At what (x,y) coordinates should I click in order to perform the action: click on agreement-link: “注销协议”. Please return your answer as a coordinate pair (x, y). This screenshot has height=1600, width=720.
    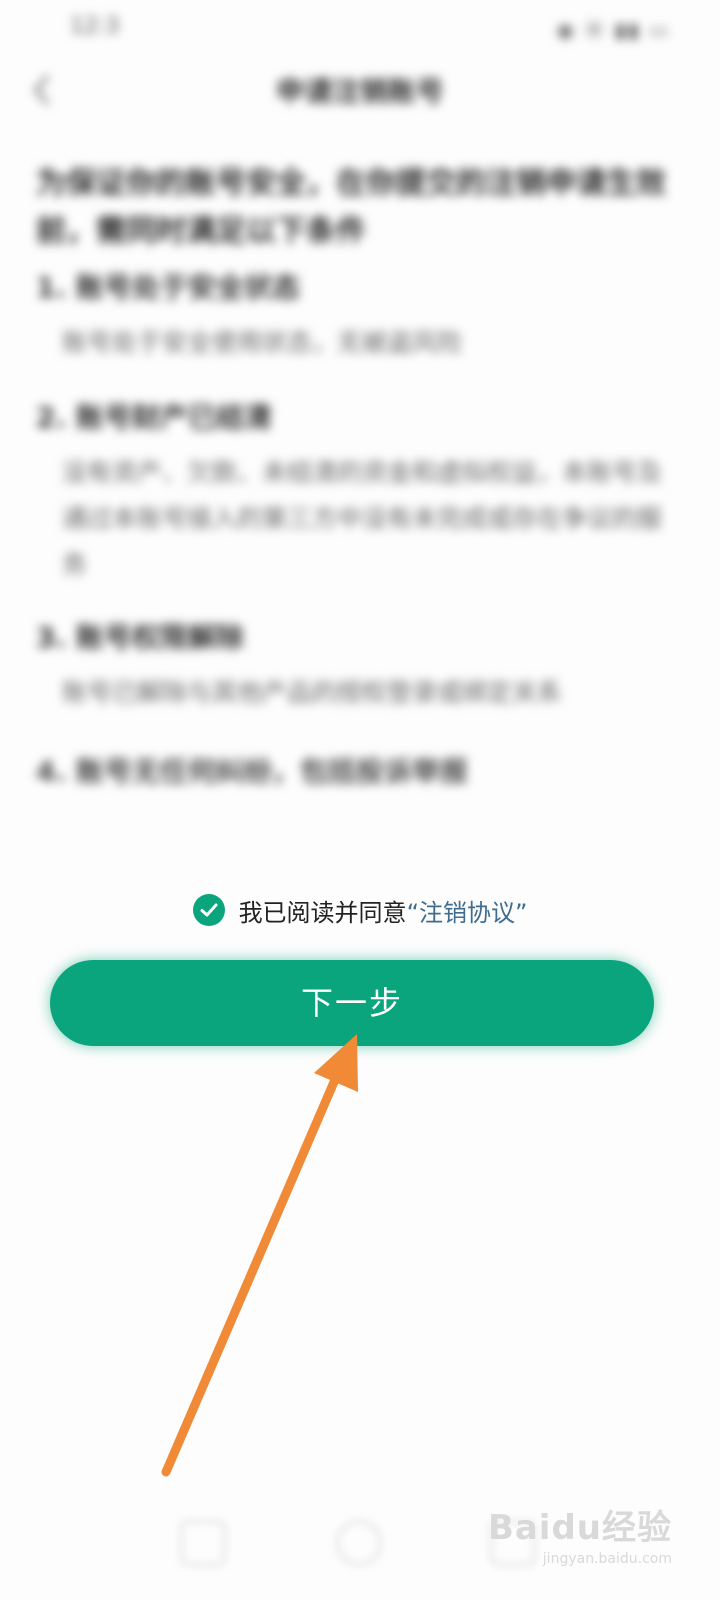
    Looking at the image, I should click on (467, 910).